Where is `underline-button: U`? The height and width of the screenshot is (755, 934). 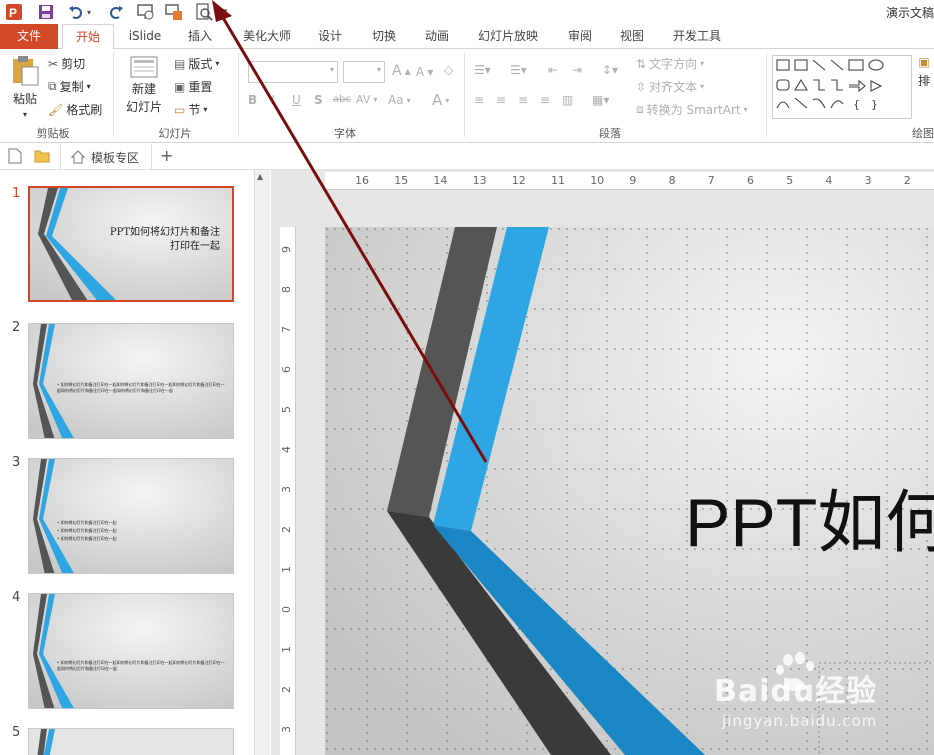
underline-button: U is located at coordinates (296, 100).